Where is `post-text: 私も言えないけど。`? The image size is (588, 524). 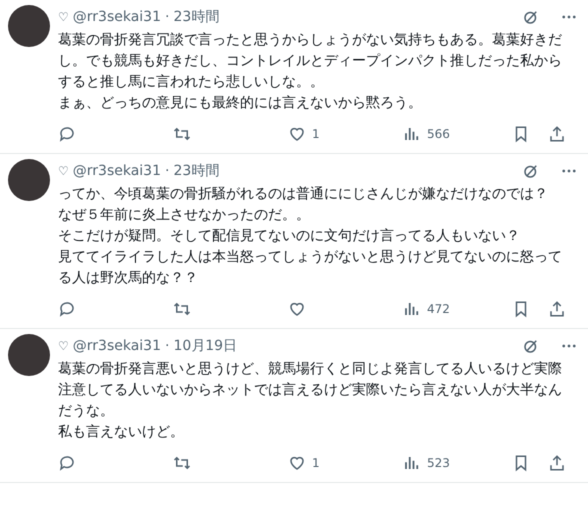 post-text: 私も言えないけど。 is located at coordinates (121, 432).